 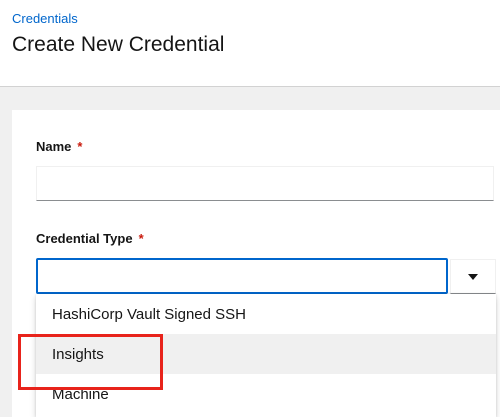 What do you see at coordinates (80, 394) in the screenshot?
I see `menu-item-label: Machine` at bounding box center [80, 394].